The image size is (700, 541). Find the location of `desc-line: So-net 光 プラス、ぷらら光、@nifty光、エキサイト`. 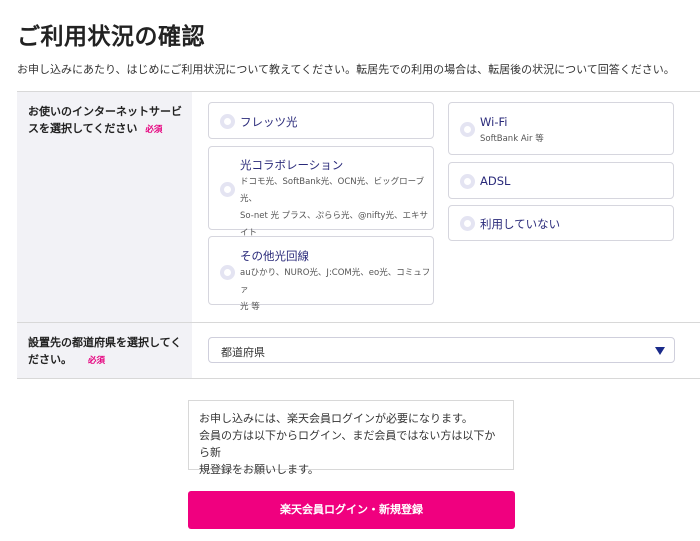

desc-line: So-net 光 プラス、ぷらら光、@nifty光、エキサイト is located at coordinates (334, 224).